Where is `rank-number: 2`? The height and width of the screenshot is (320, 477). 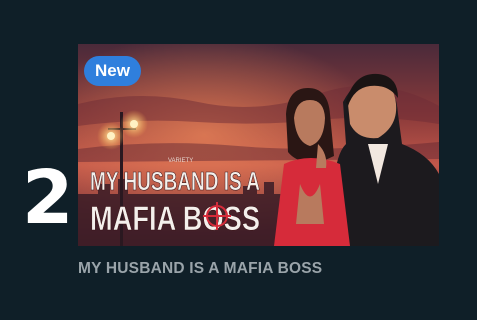 rank-number: 2 is located at coordinates (47, 198).